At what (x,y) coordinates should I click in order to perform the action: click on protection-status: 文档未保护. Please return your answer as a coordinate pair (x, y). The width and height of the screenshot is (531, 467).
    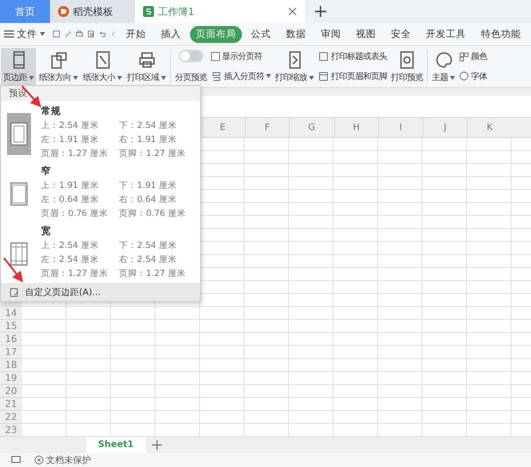
    Looking at the image, I should click on (62, 460).